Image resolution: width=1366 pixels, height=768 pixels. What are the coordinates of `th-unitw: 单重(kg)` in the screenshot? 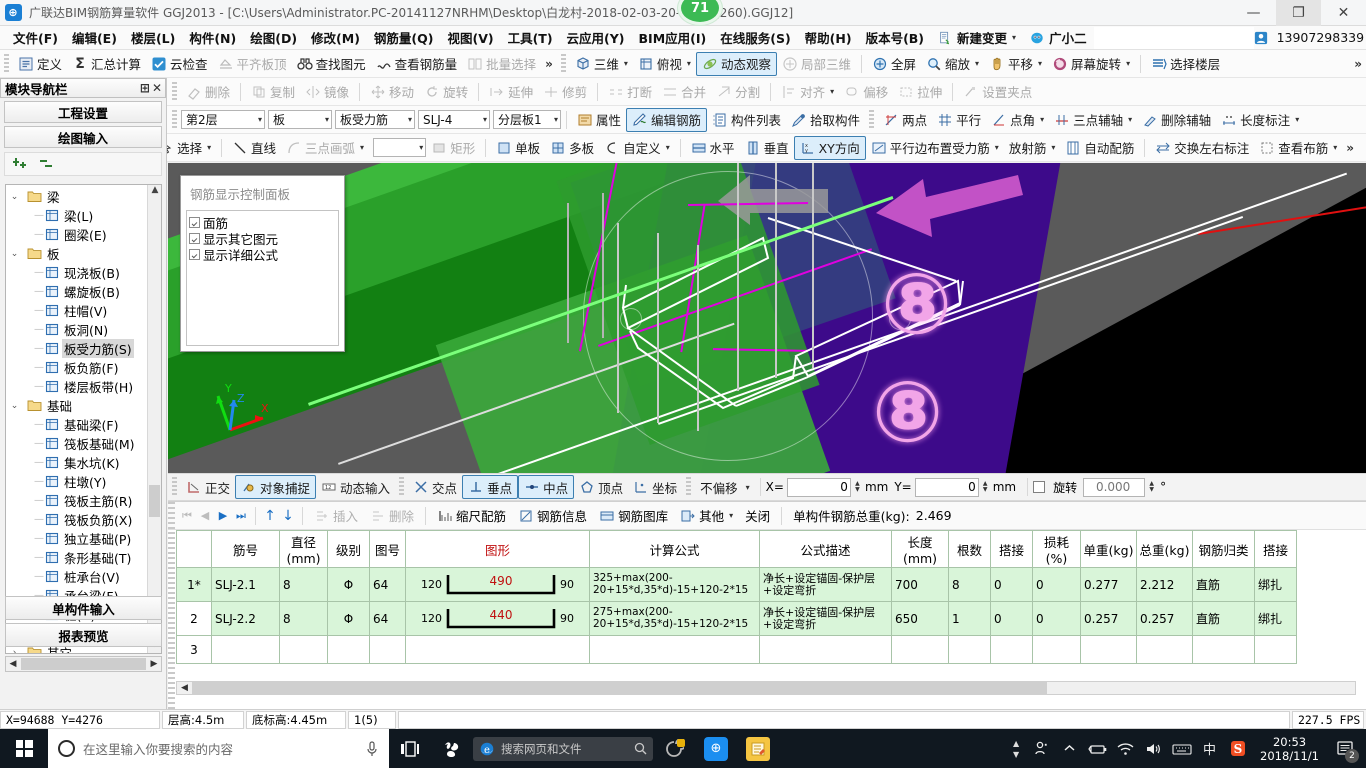 It's located at (1108, 549).